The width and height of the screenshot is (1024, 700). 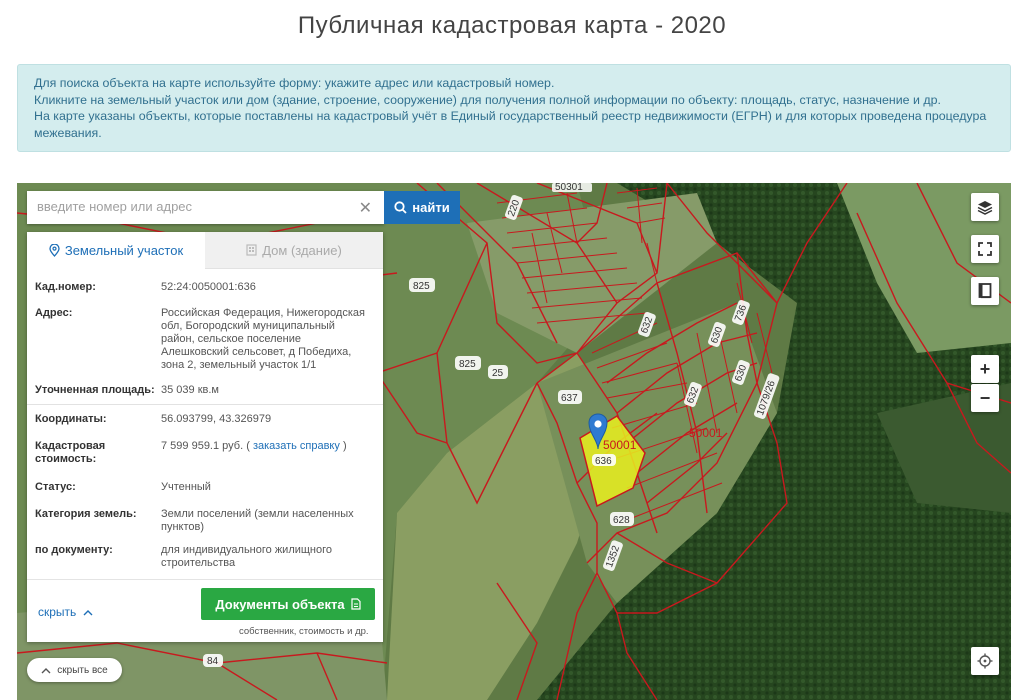 I want to click on tab-land-plot-label: Земельный участок, so click(x=124, y=250).